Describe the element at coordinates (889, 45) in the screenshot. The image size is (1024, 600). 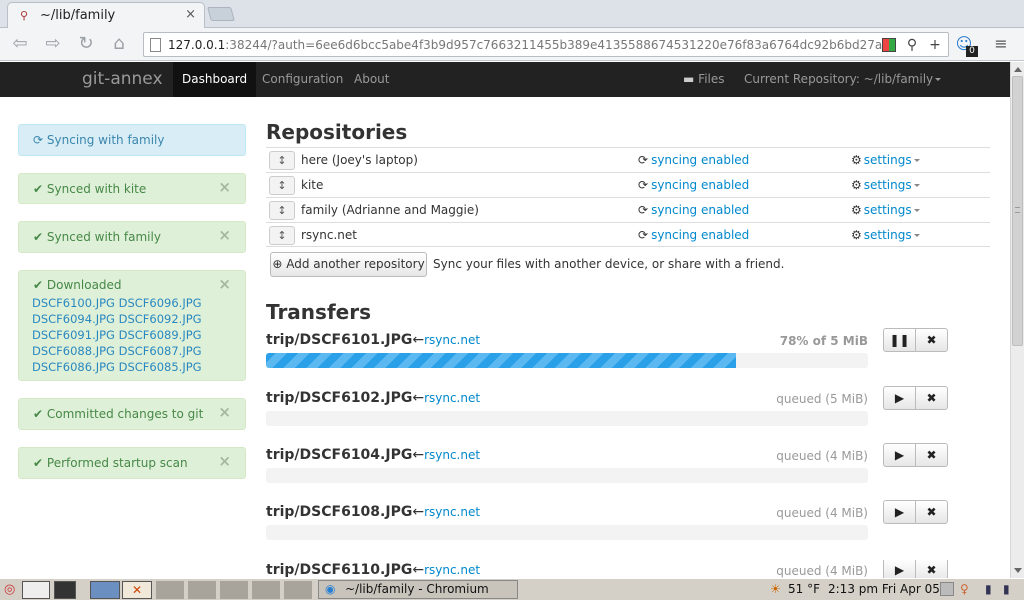
I see `color-extension-icon` at that location.